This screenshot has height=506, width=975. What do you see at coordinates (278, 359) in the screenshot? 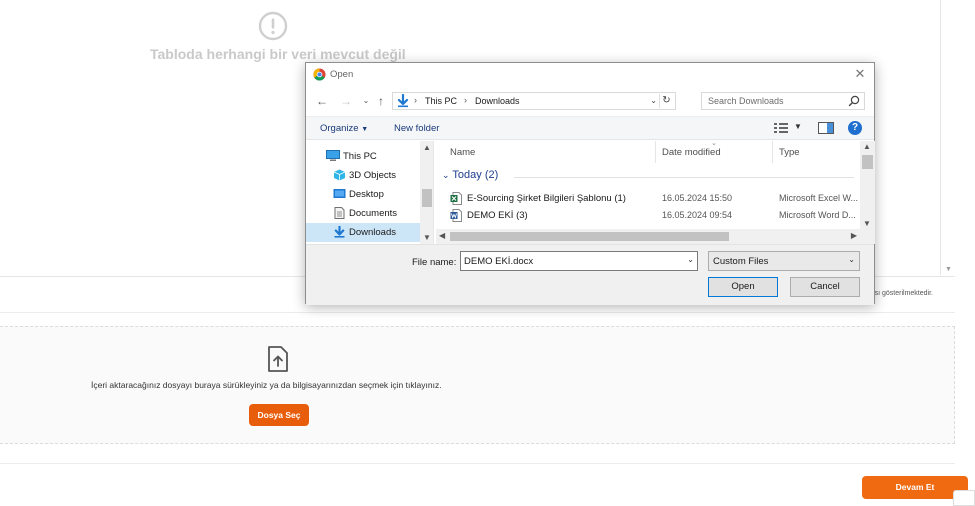
I see `file-upload-icon` at bounding box center [278, 359].